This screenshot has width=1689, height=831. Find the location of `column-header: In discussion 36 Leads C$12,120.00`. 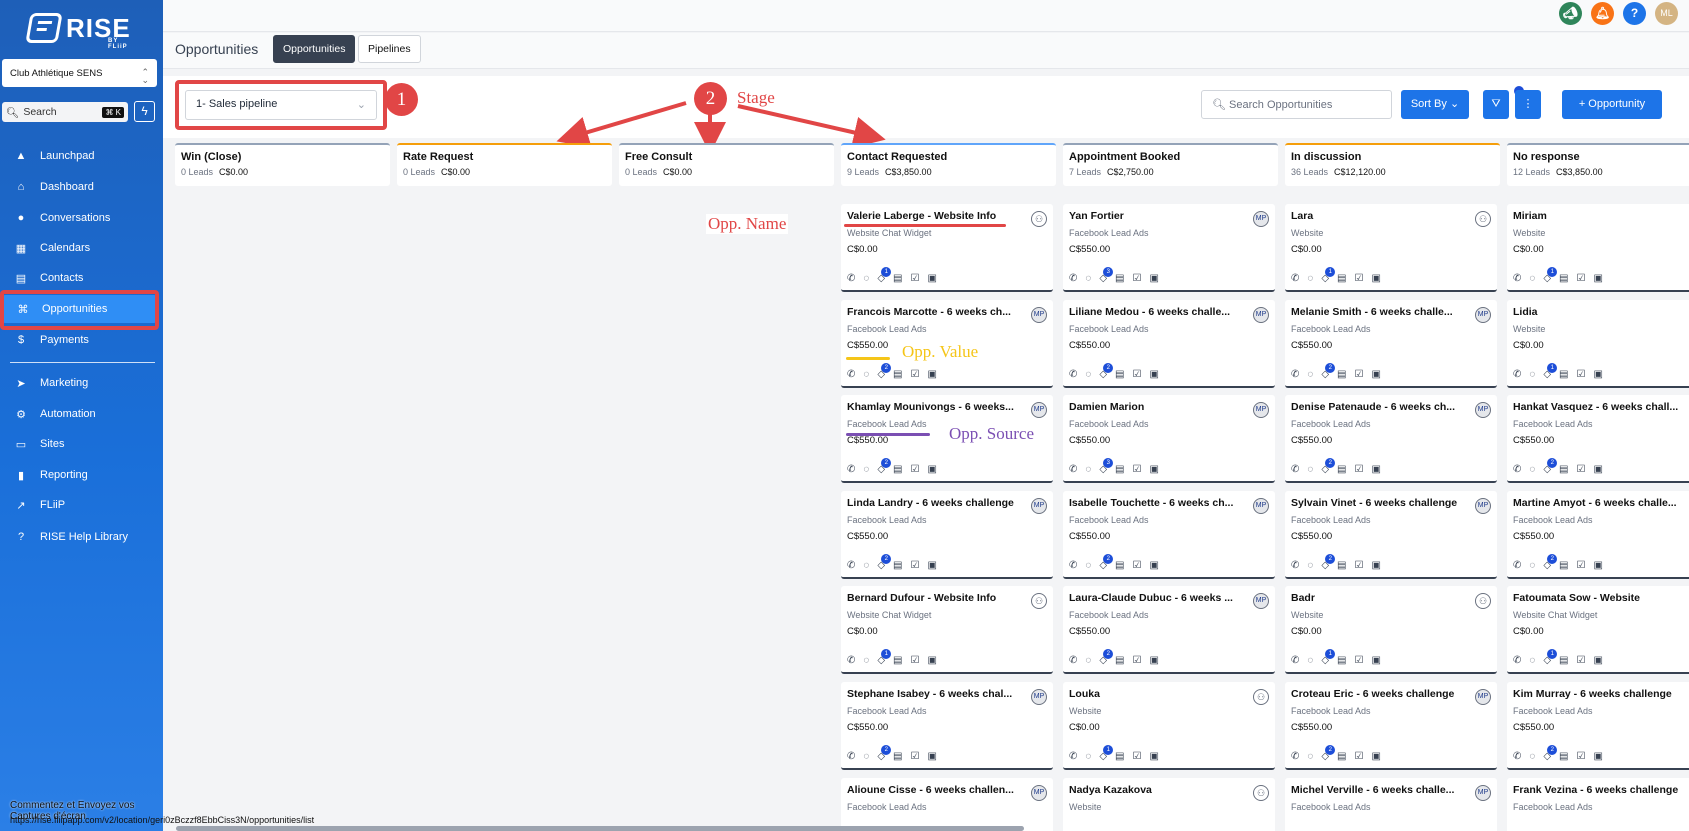

column-header: In discussion 36 Leads C$12,120.00 is located at coordinates (1392, 164).